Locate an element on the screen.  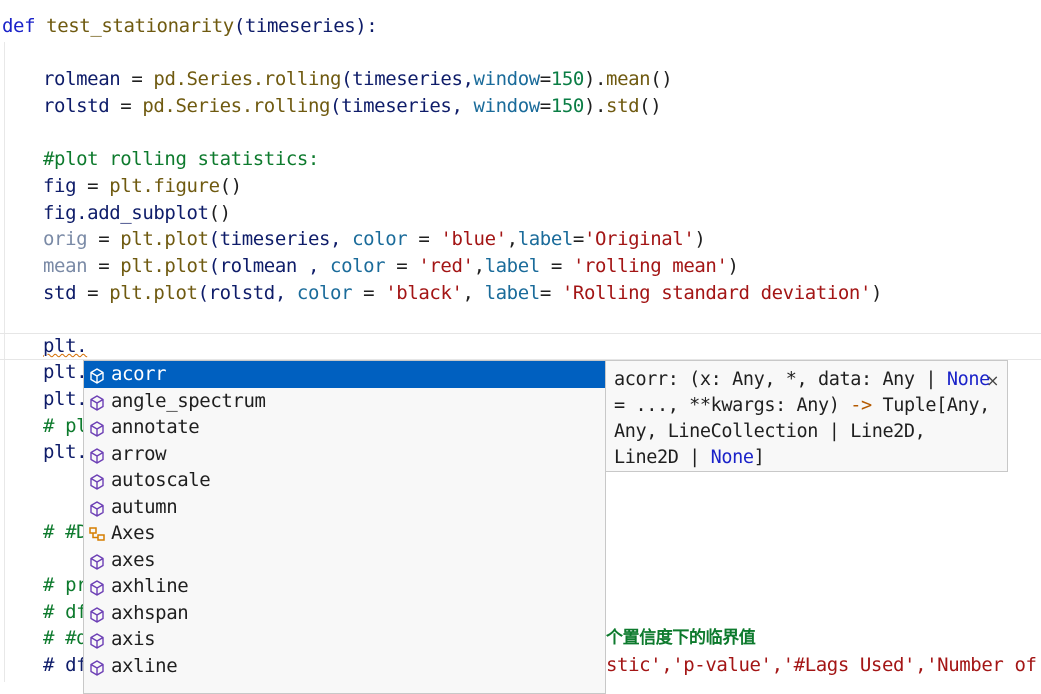
token: ). is located at coordinates (595, 79).